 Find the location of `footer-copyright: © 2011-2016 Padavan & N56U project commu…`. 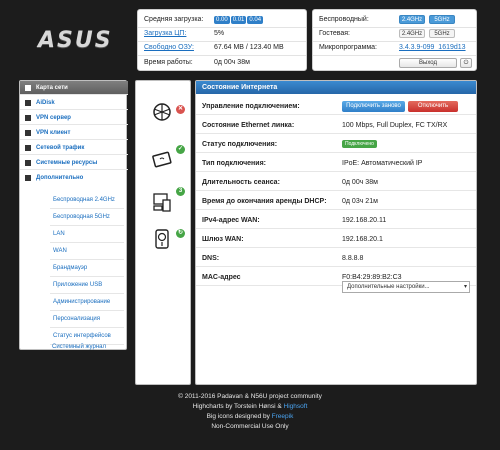

footer-copyright: © 2011-2016 Padavan & N56U project commu… is located at coordinates (250, 396).